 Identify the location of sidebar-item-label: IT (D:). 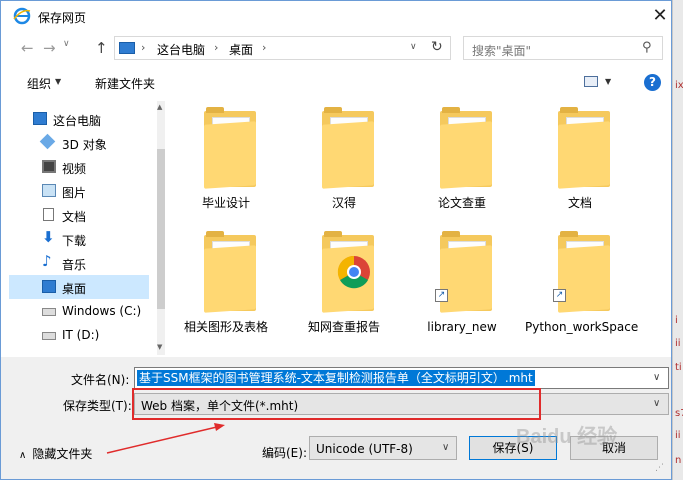
(81, 335).